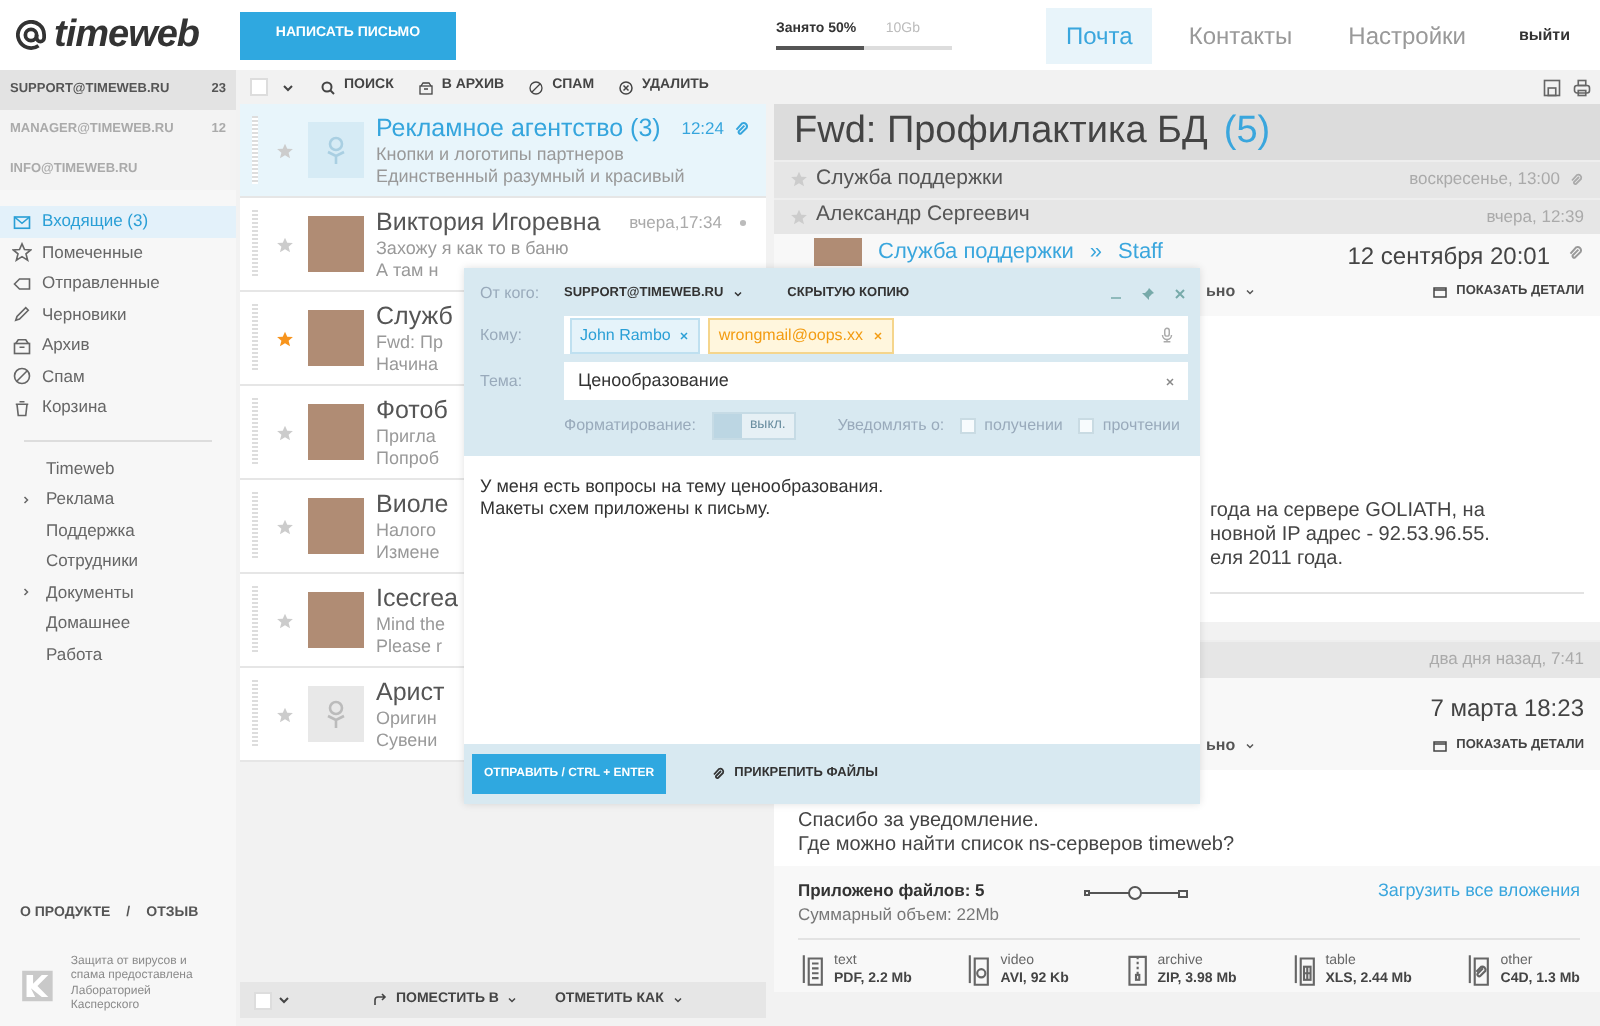  Describe the element at coordinates (1440, 745) in the screenshot. I see `window-icon` at that location.